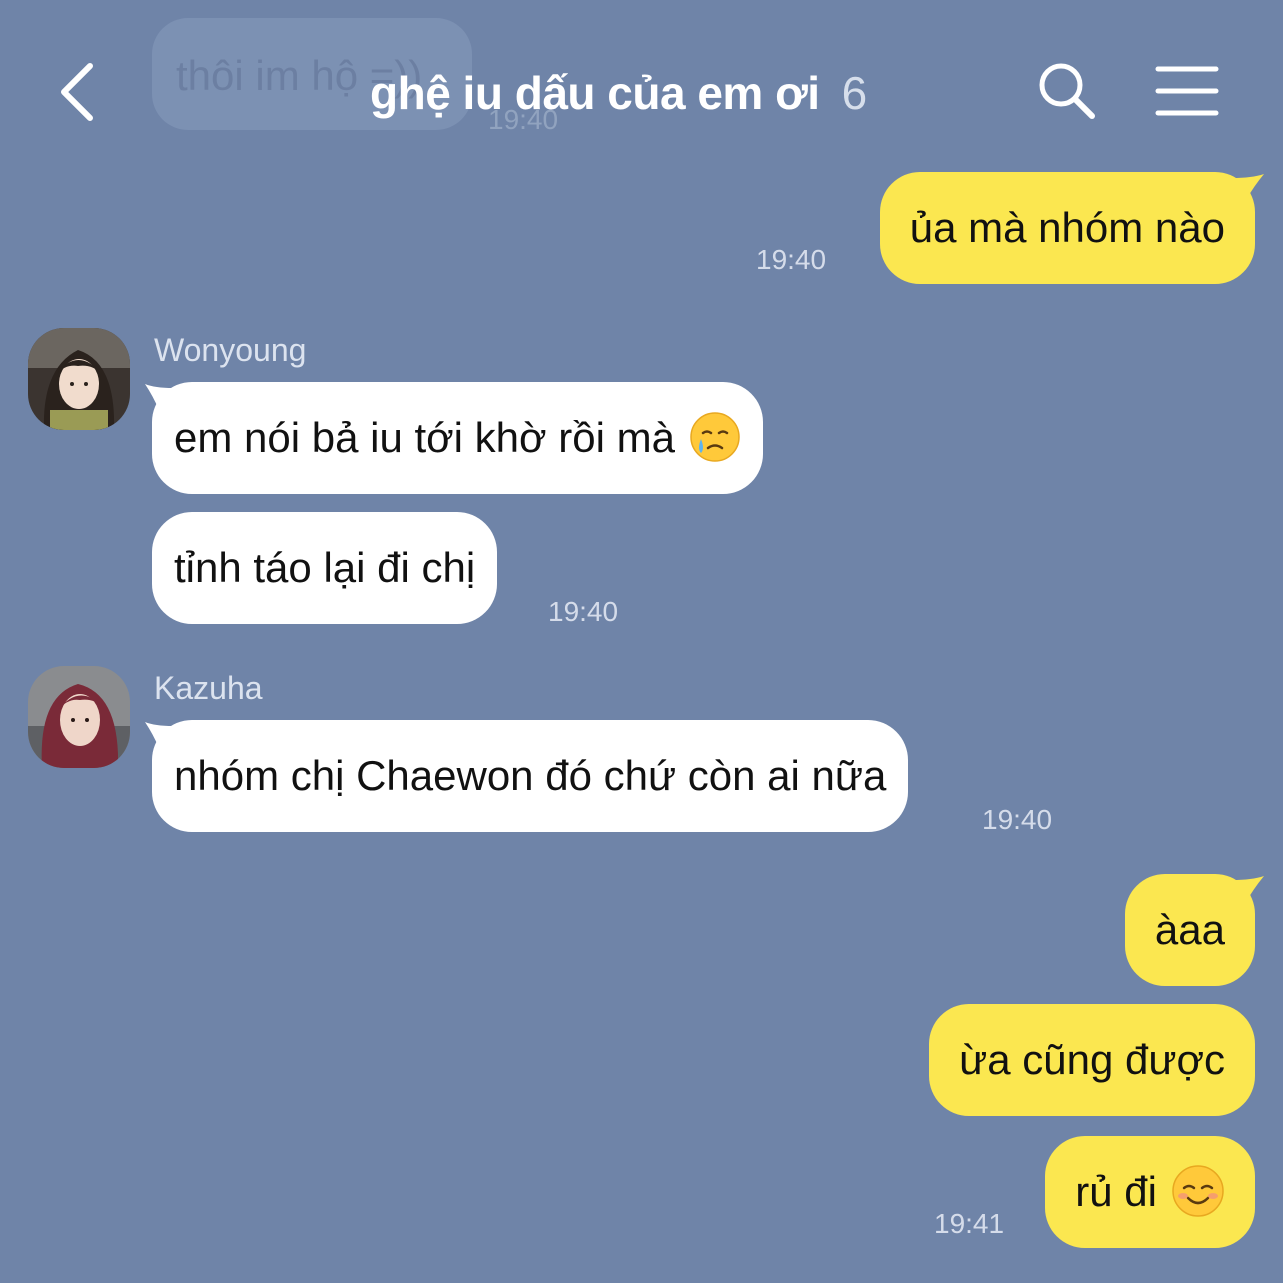 The width and height of the screenshot is (1283, 1283). Describe the element at coordinates (424, 437) in the screenshot. I see `message-text: em nói bả iu tới khờ rồi mà` at that location.